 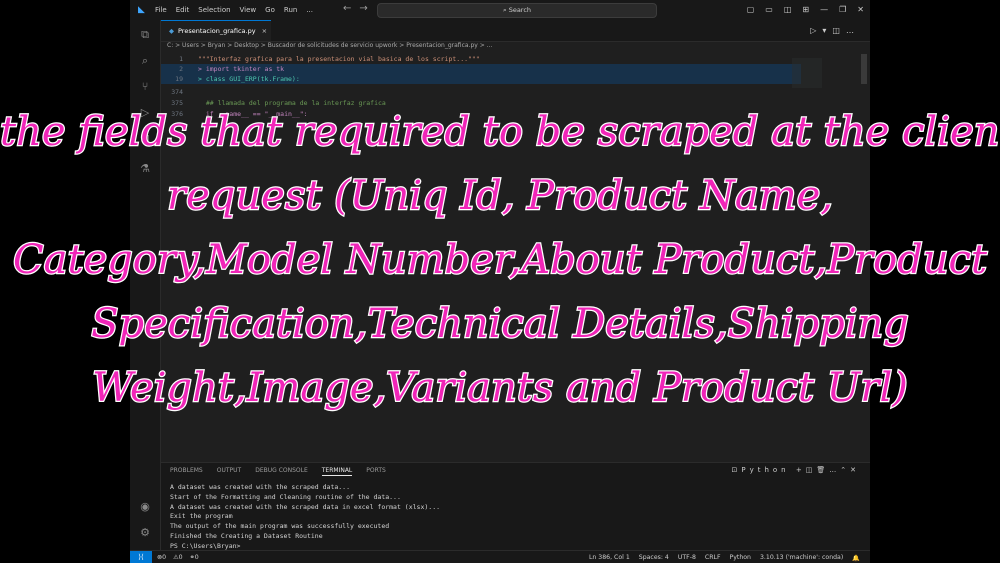 I want to click on source-control-icon: ⑂, so click(x=145, y=87).